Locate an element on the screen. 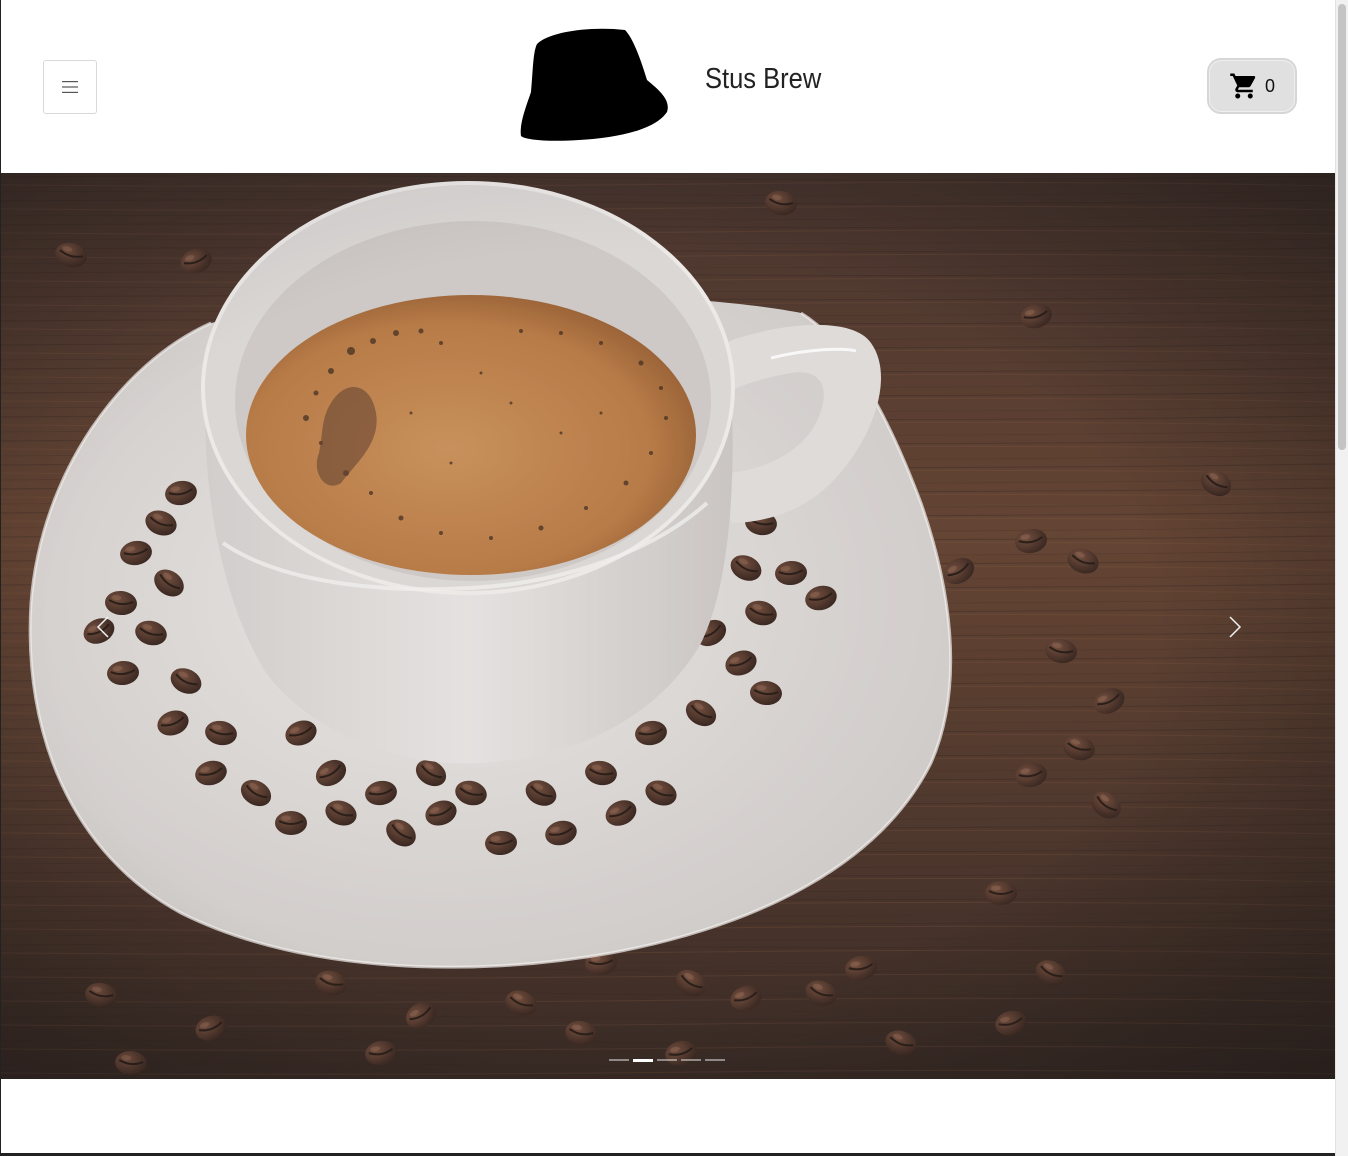  carousel-prev-button is located at coordinates (103, 627).